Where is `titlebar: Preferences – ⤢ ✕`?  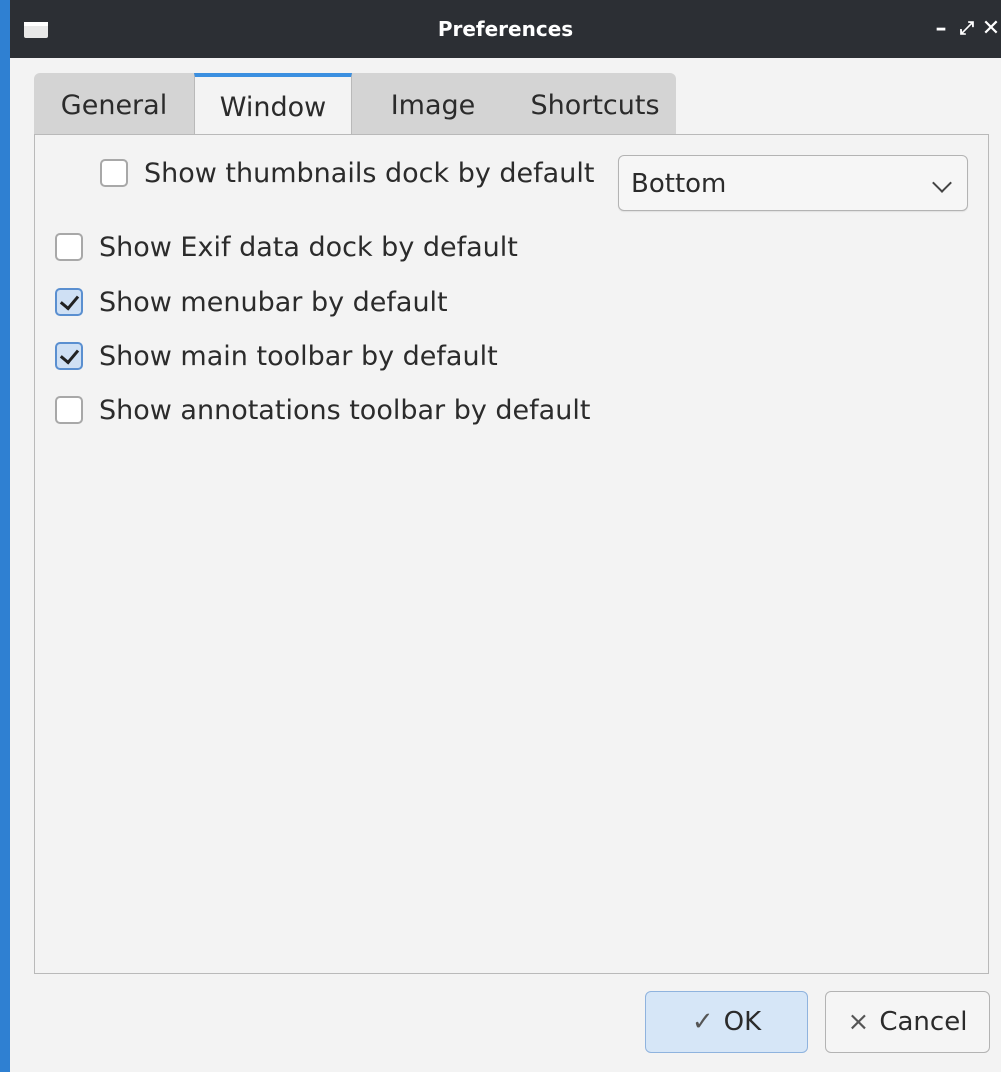
titlebar: Preferences – ⤢ ✕ is located at coordinates (505, 29).